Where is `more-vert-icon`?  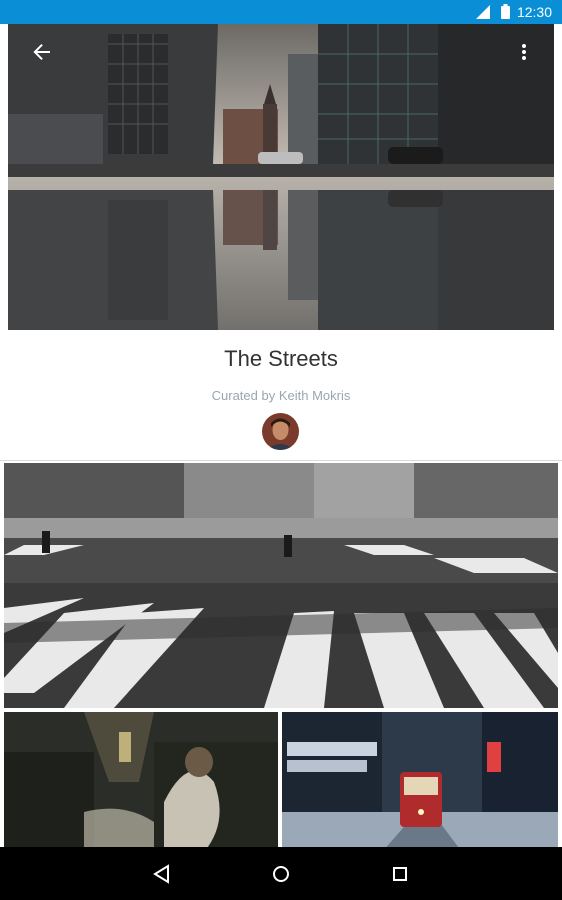
more-vert-icon is located at coordinates (524, 52).